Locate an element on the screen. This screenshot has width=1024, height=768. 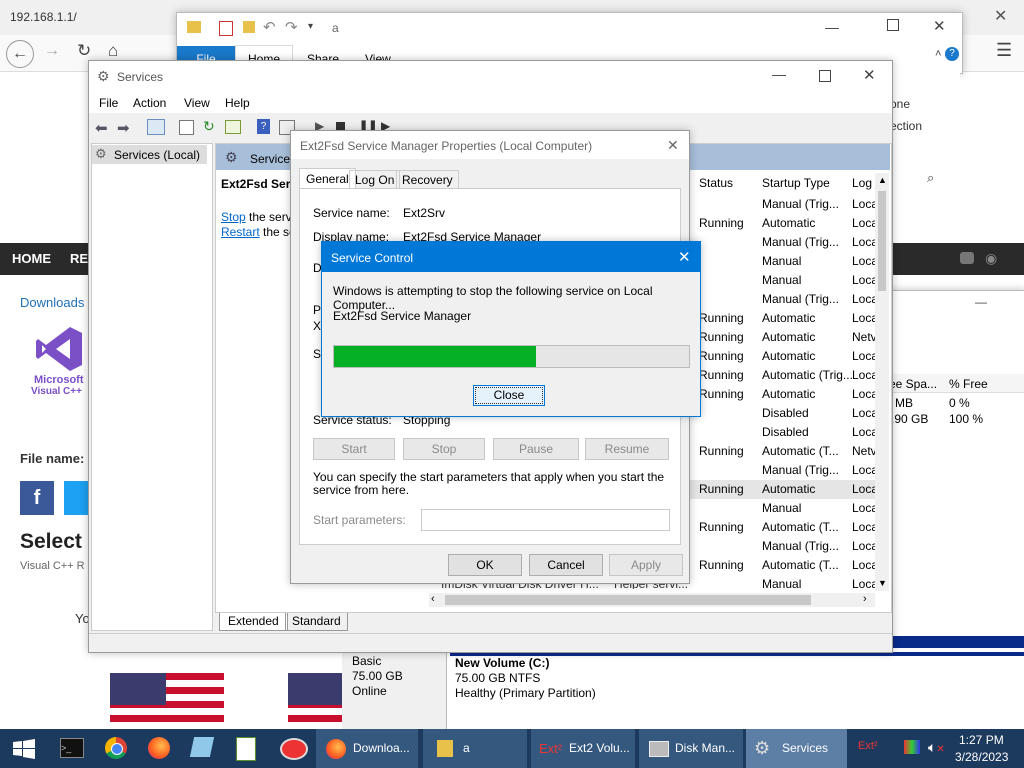
taskbar-services: ⚙ Services is located at coordinates (796, 748).